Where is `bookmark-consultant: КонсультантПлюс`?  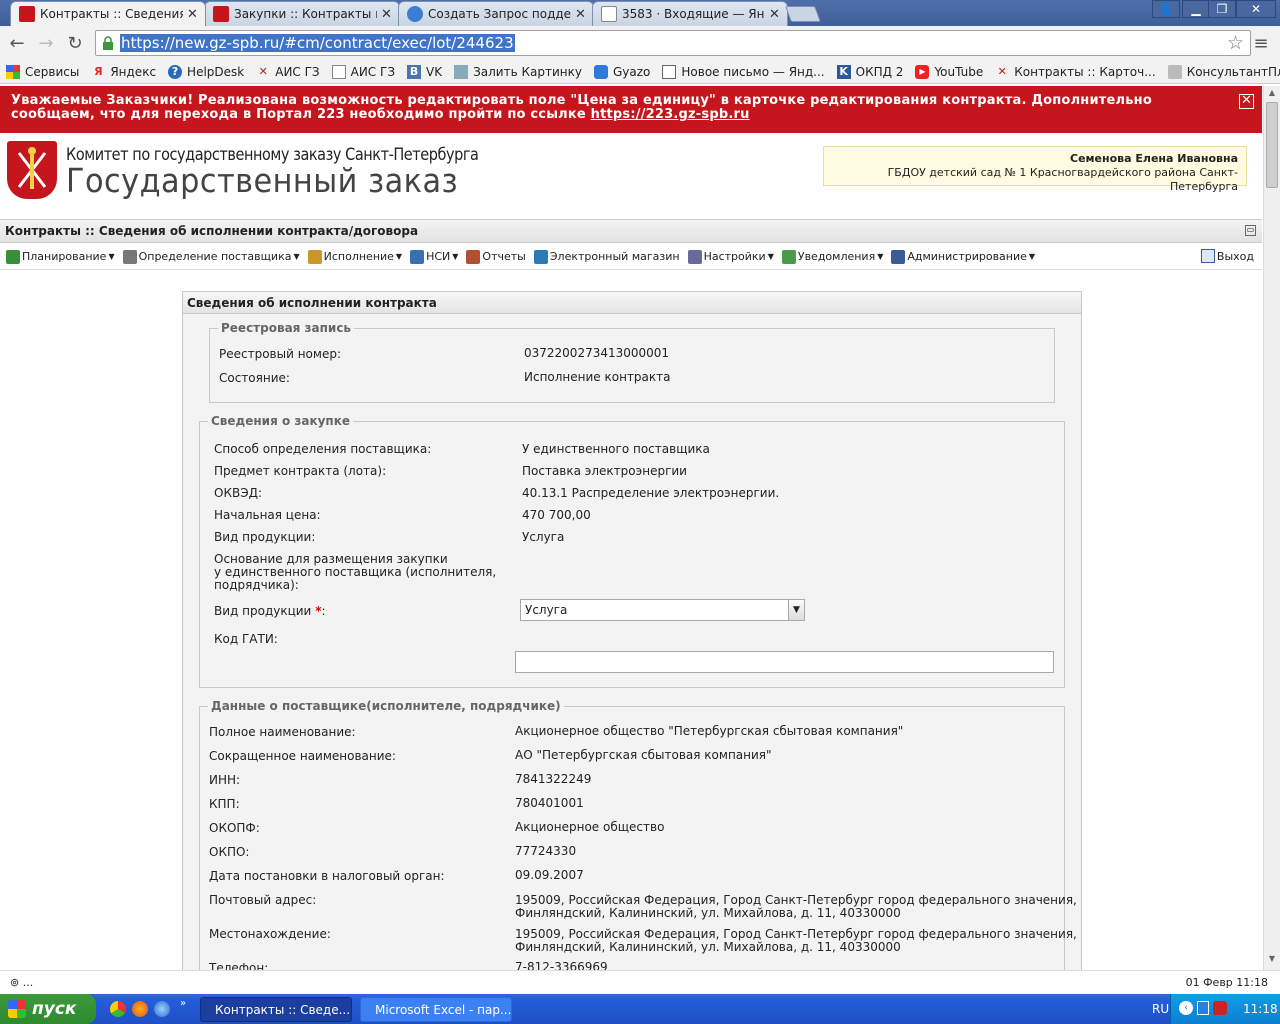
bookmark-consultant: КонсультантПлюс is located at coordinates (1223, 71).